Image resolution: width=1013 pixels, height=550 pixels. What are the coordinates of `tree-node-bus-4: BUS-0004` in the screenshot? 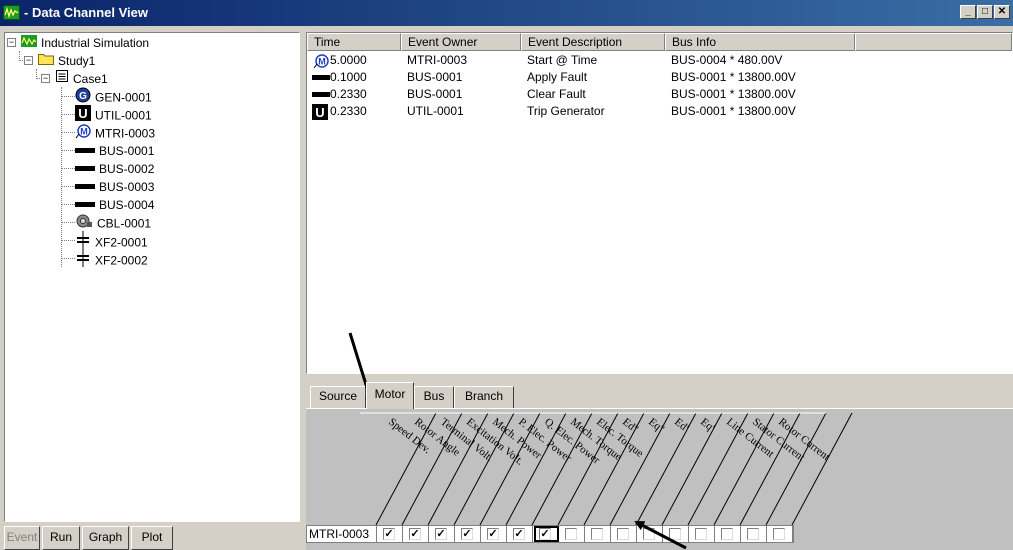 It's located at (114, 204).